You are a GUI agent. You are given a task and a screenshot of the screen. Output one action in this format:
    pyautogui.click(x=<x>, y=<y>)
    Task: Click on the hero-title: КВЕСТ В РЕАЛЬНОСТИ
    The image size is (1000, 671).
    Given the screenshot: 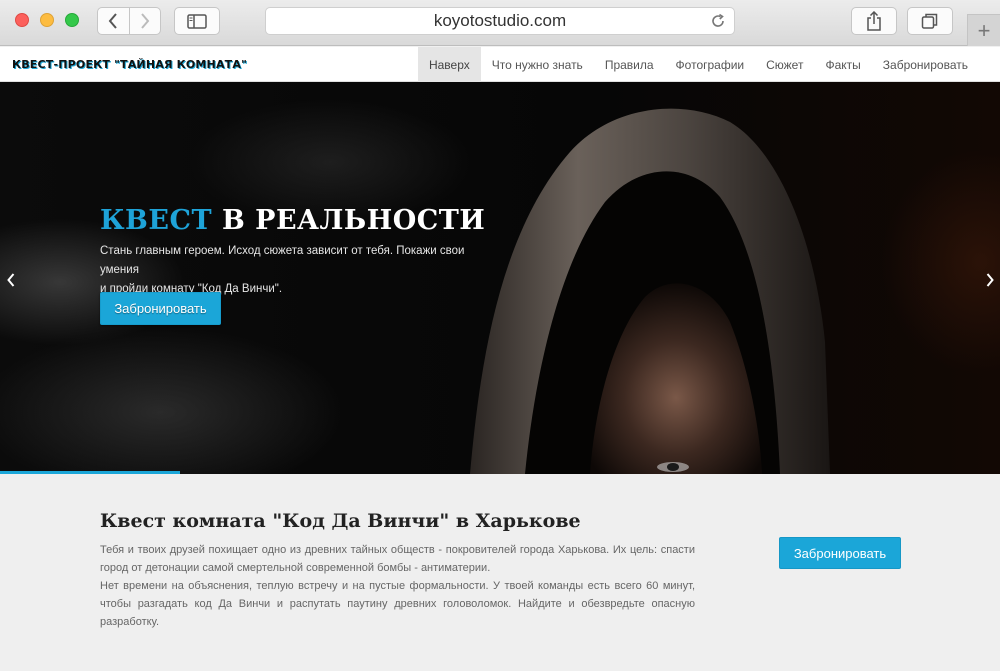 What is the action you would take?
    pyautogui.click(x=292, y=220)
    